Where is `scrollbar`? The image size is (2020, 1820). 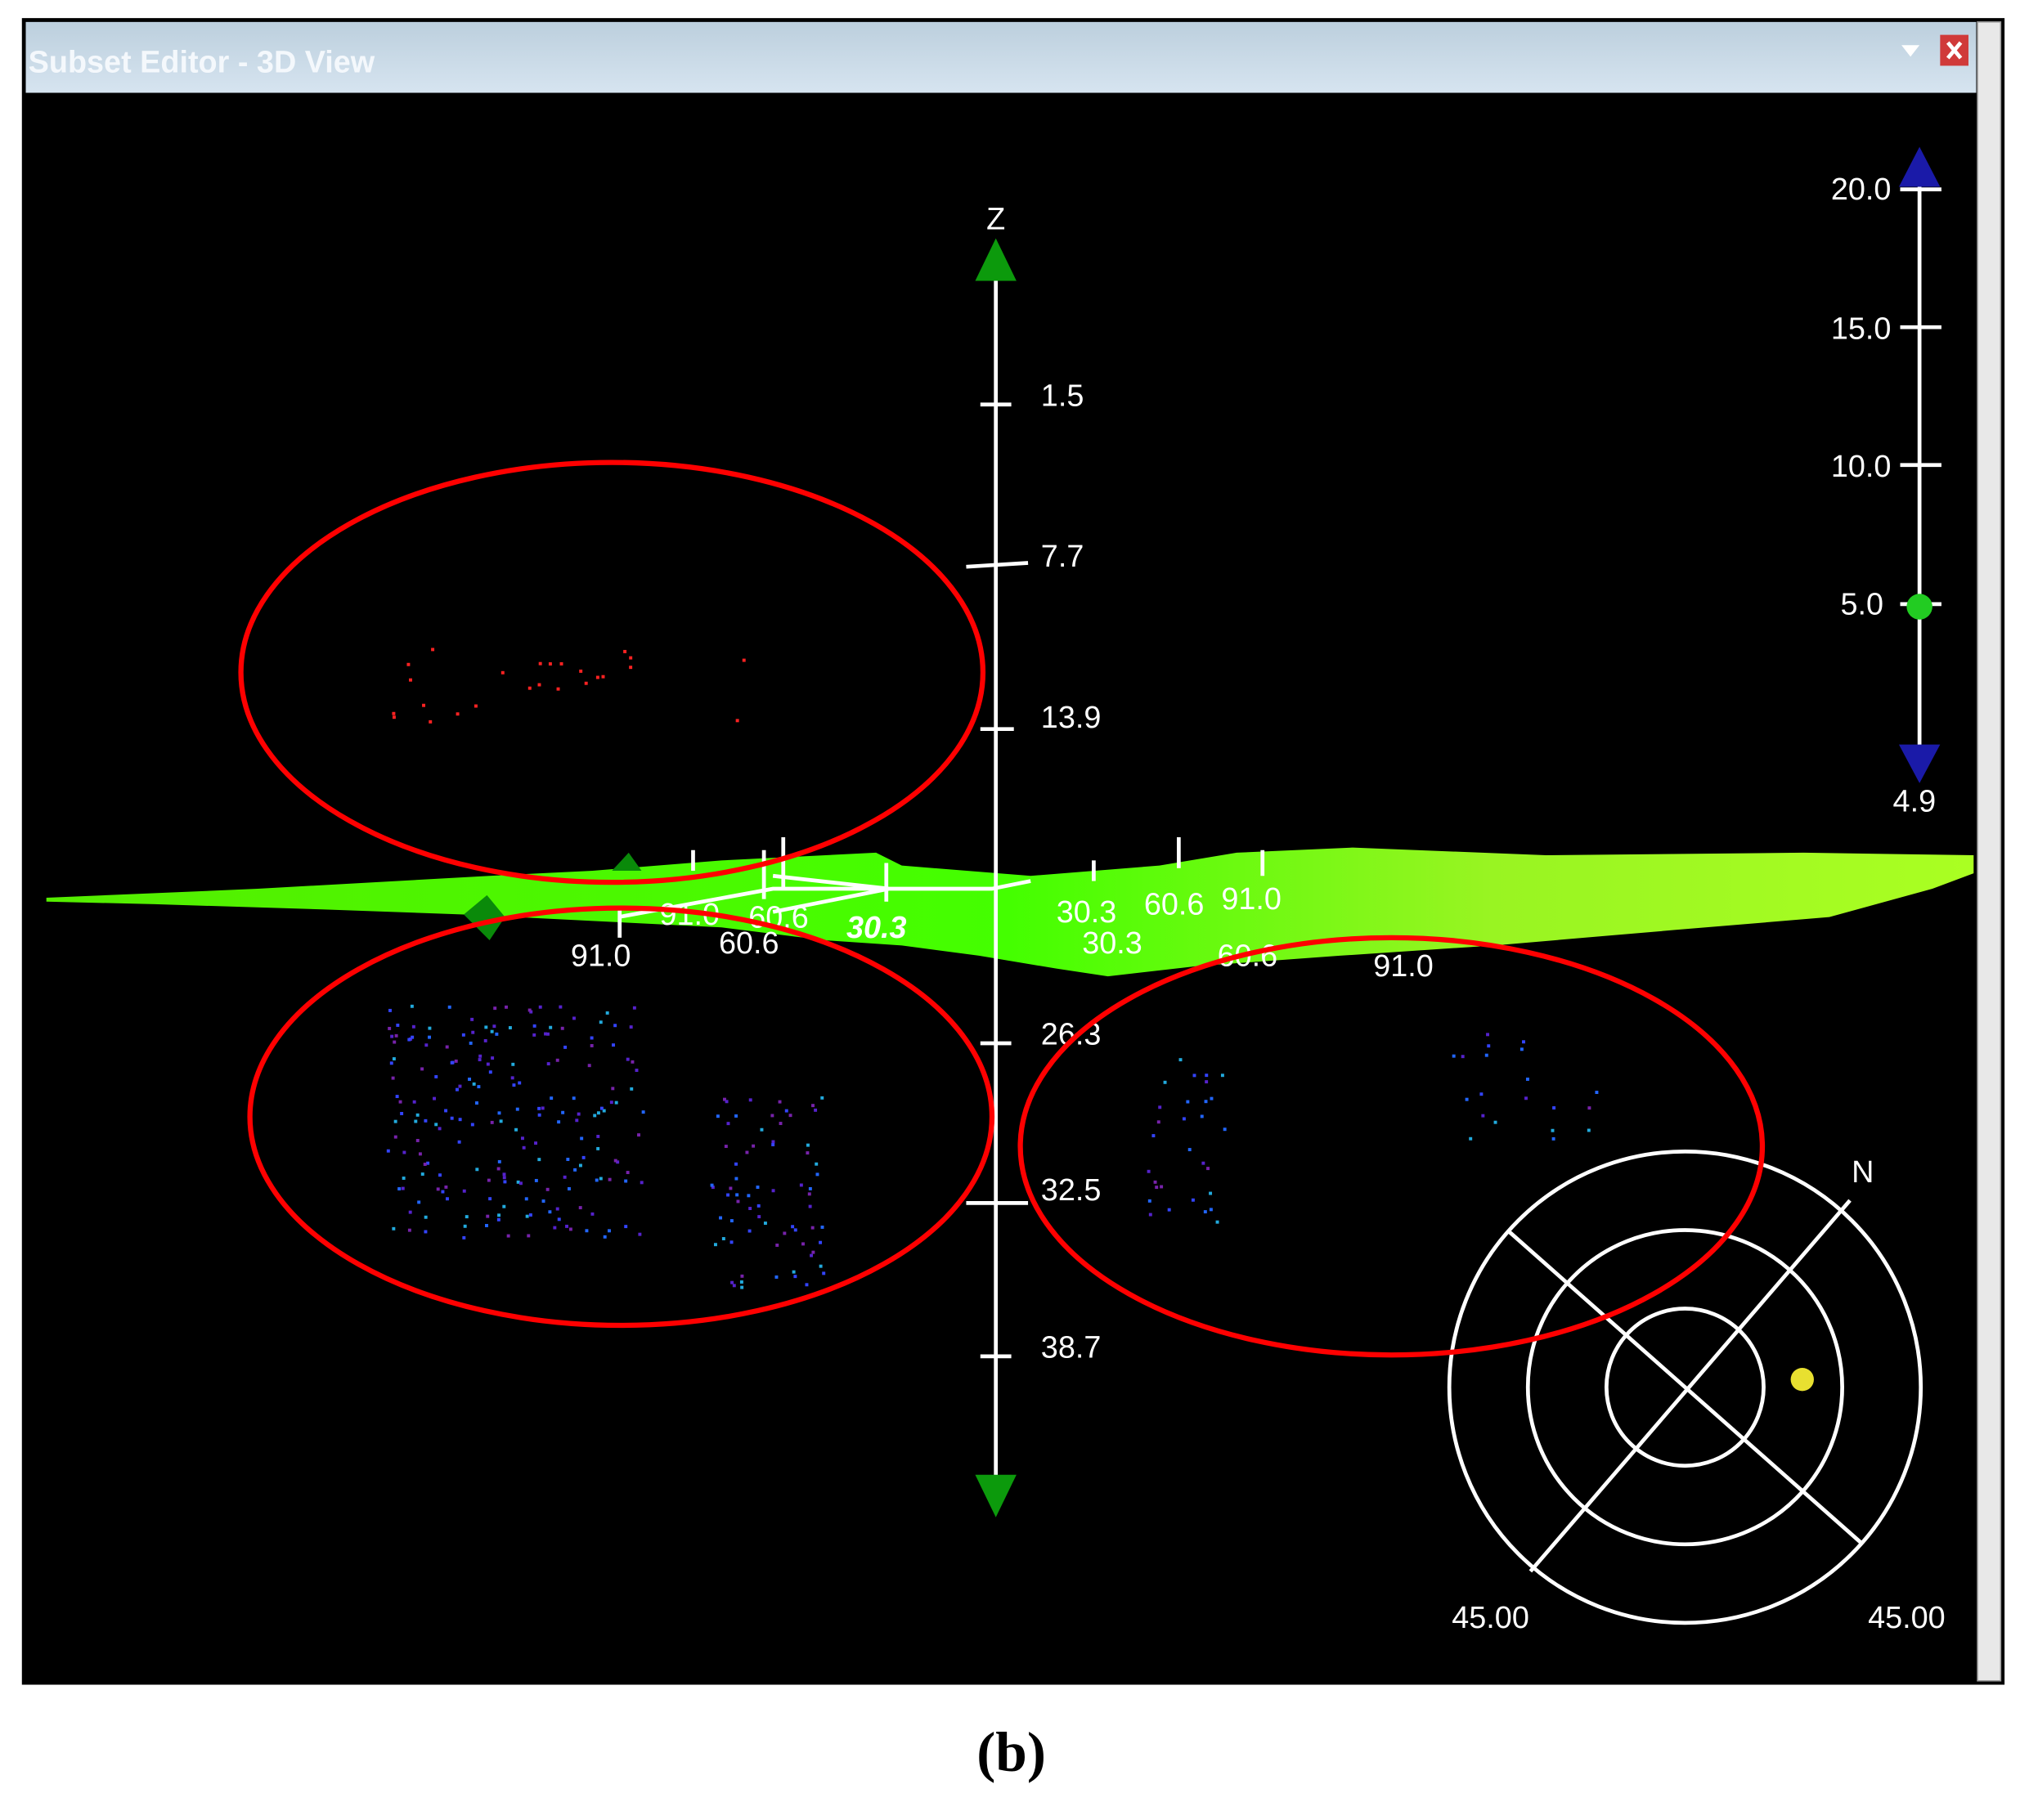 scrollbar is located at coordinates (1989, 852).